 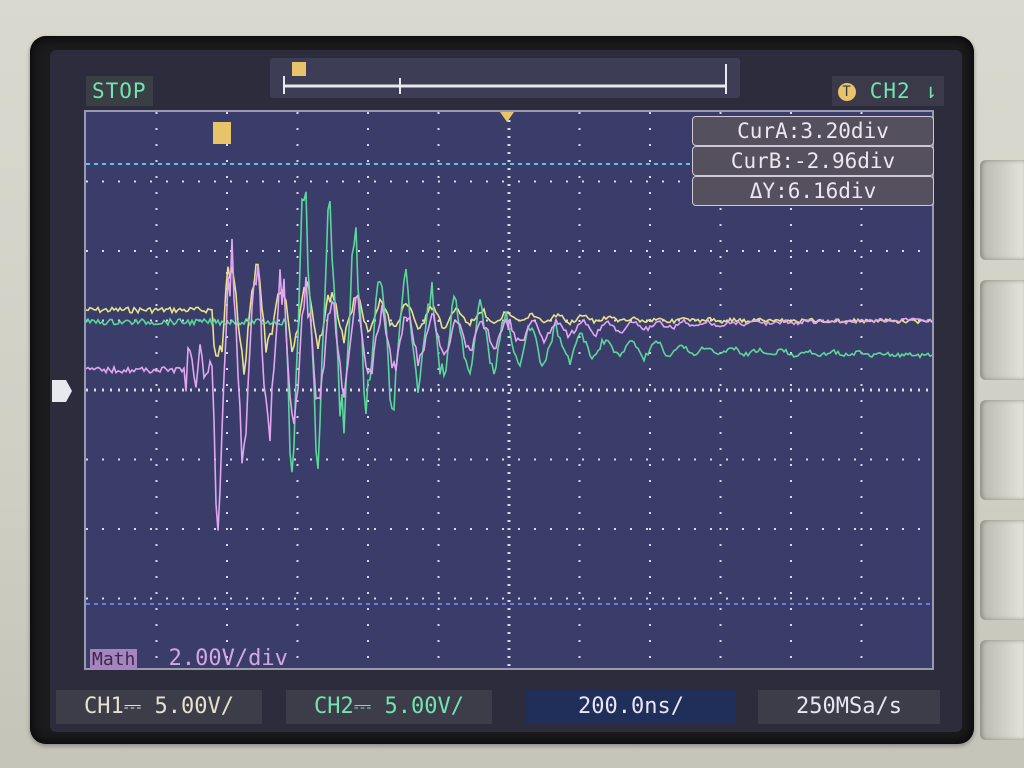 What do you see at coordinates (228, 658) in the screenshot?
I see `math-scale: 2.00V/div` at bounding box center [228, 658].